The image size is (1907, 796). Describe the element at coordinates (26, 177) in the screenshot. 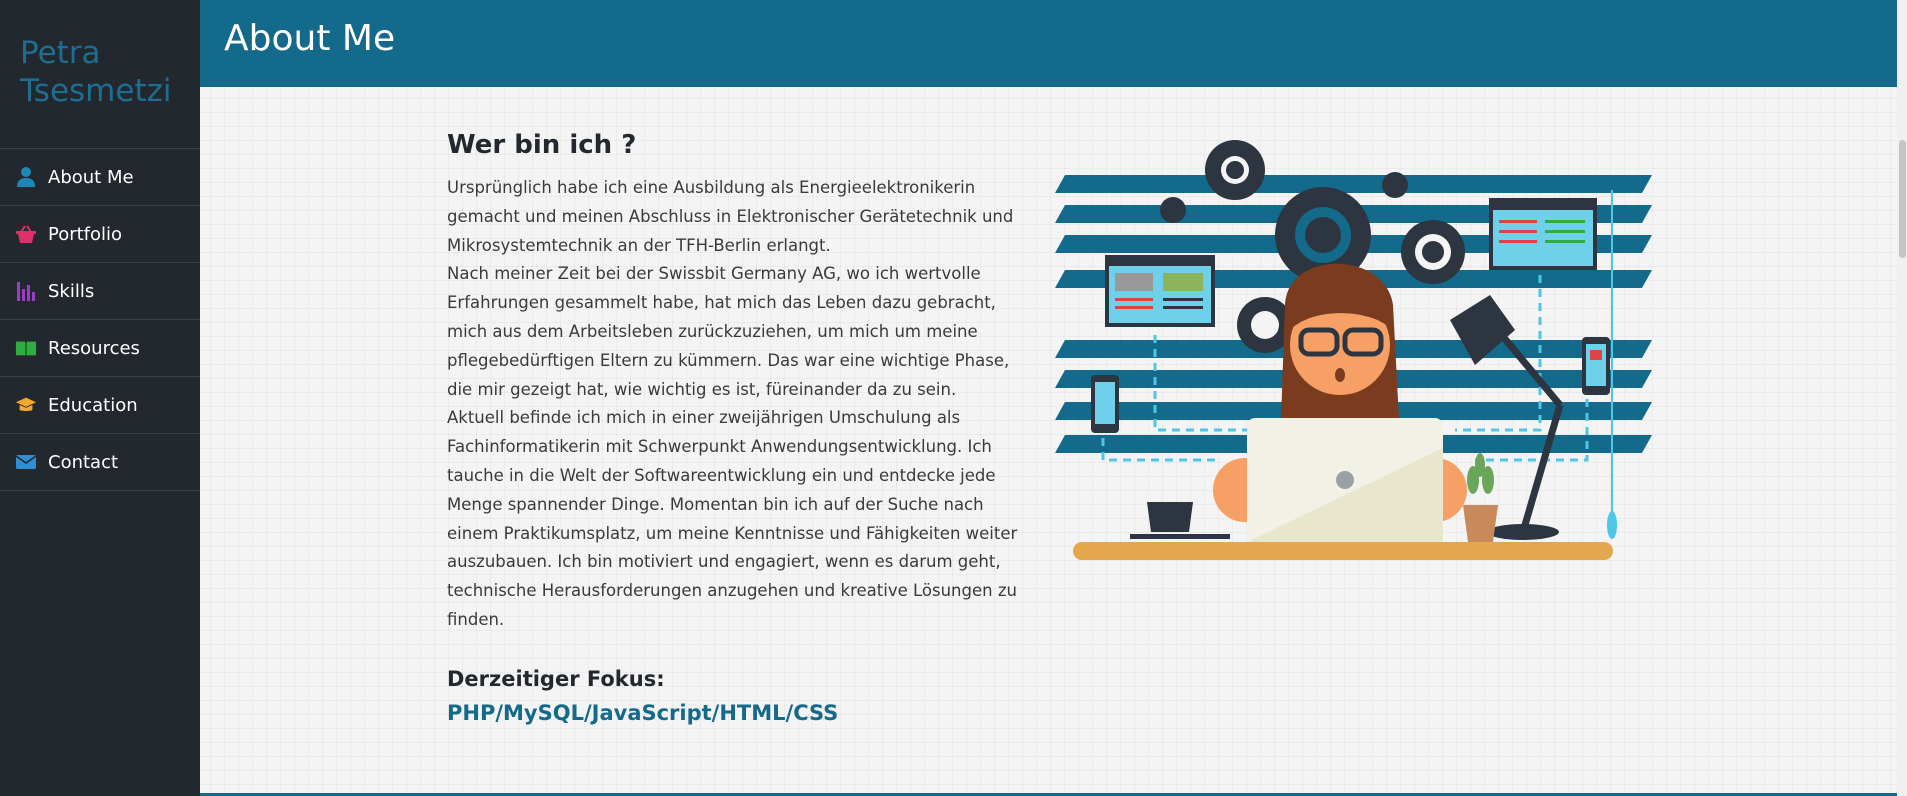

I see `user-icon` at that location.